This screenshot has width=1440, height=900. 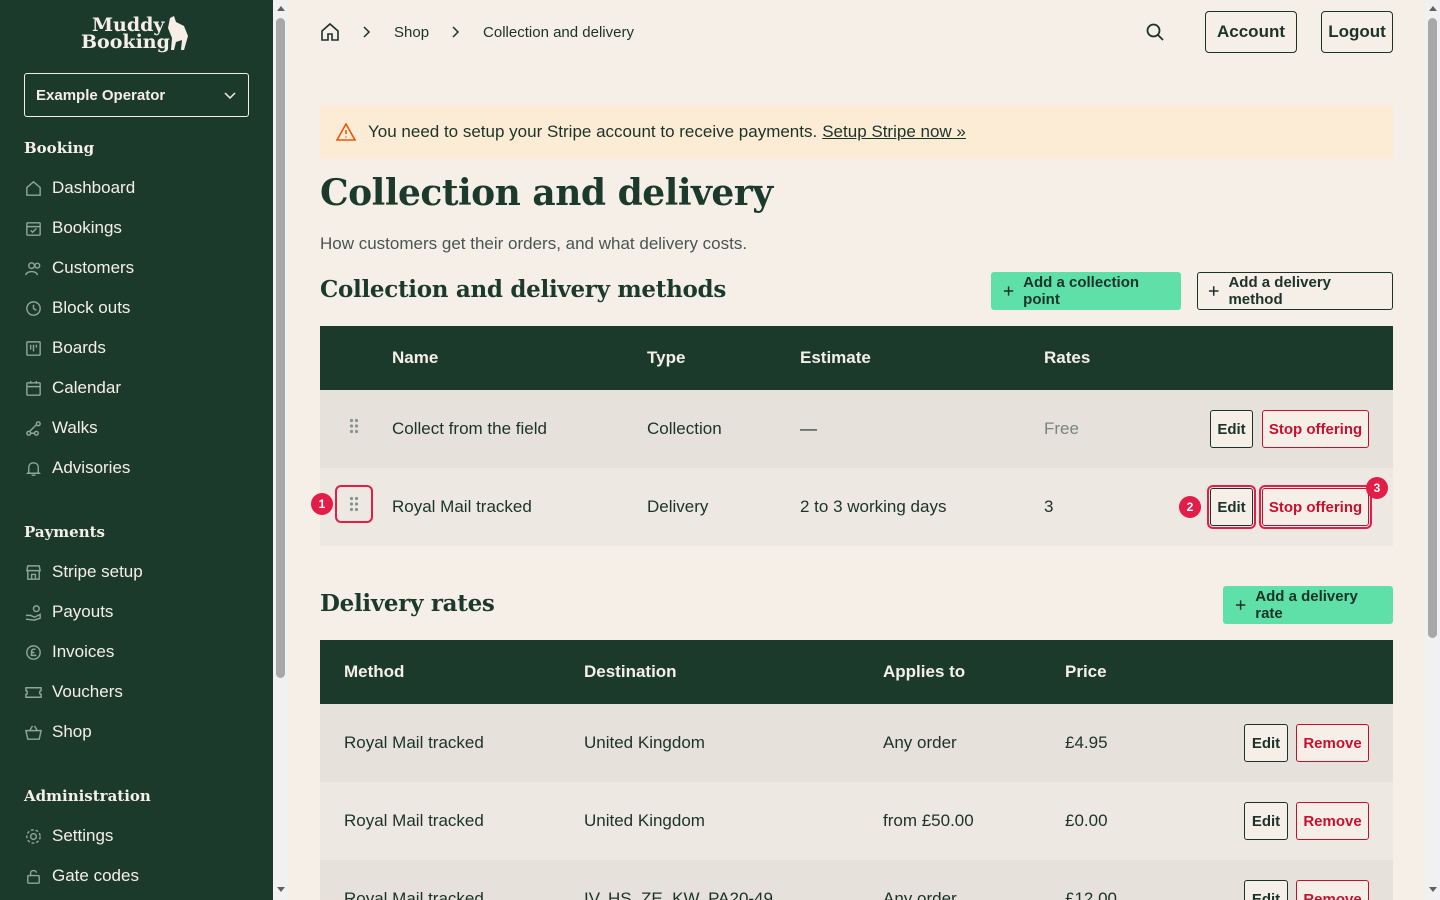 What do you see at coordinates (411, 32) in the screenshot?
I see `breadcrumb-shop: Shop` at bounding box center [411, 32].